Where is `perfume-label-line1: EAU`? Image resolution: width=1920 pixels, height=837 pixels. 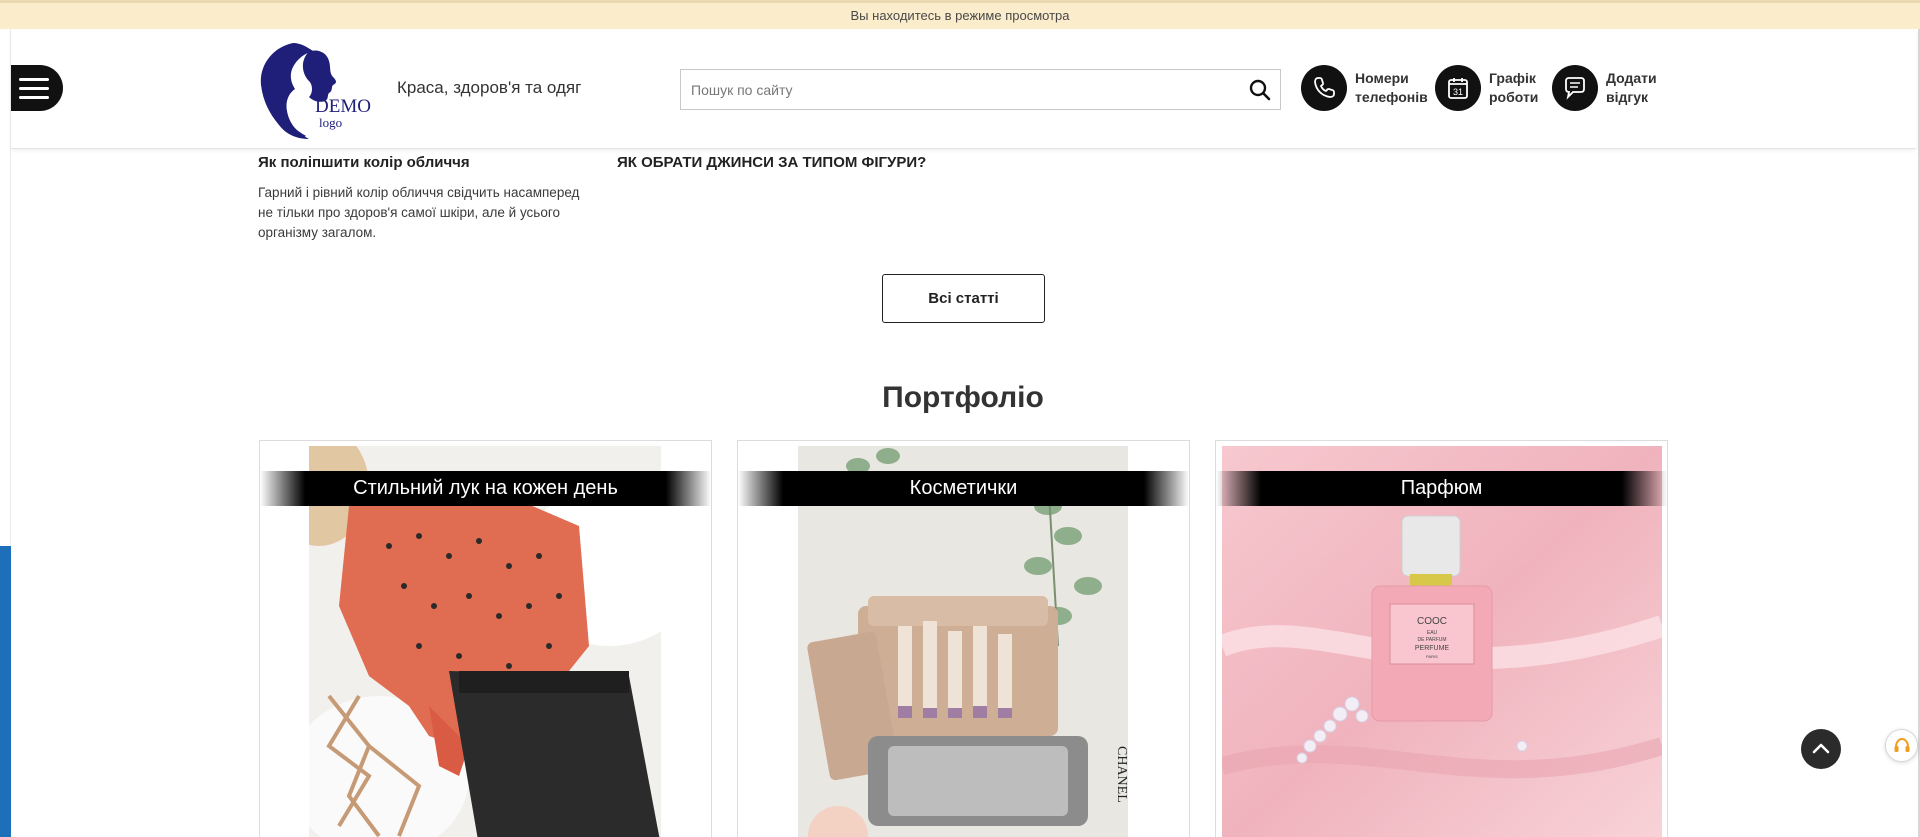 perfume-label-line1: EAU is located at coordinates (1432, 633).